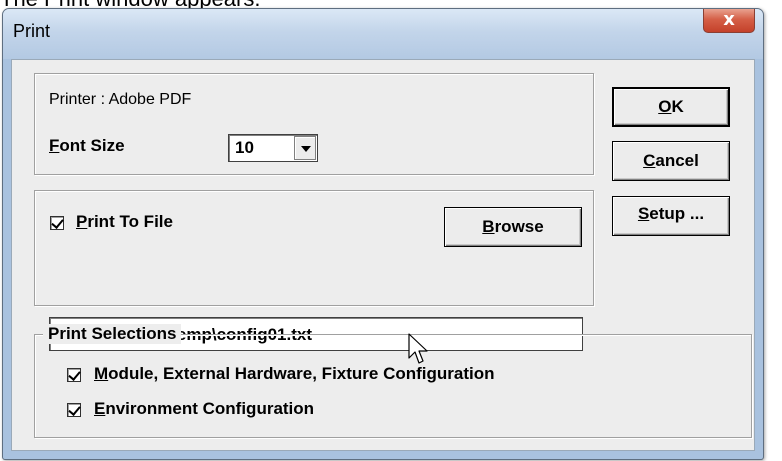 This screenshot has height=461, width=782. Describe the element at coordinates (120, 99) in the screenshot. I see `printer-label: Printer : Adobe PDF` at that location.